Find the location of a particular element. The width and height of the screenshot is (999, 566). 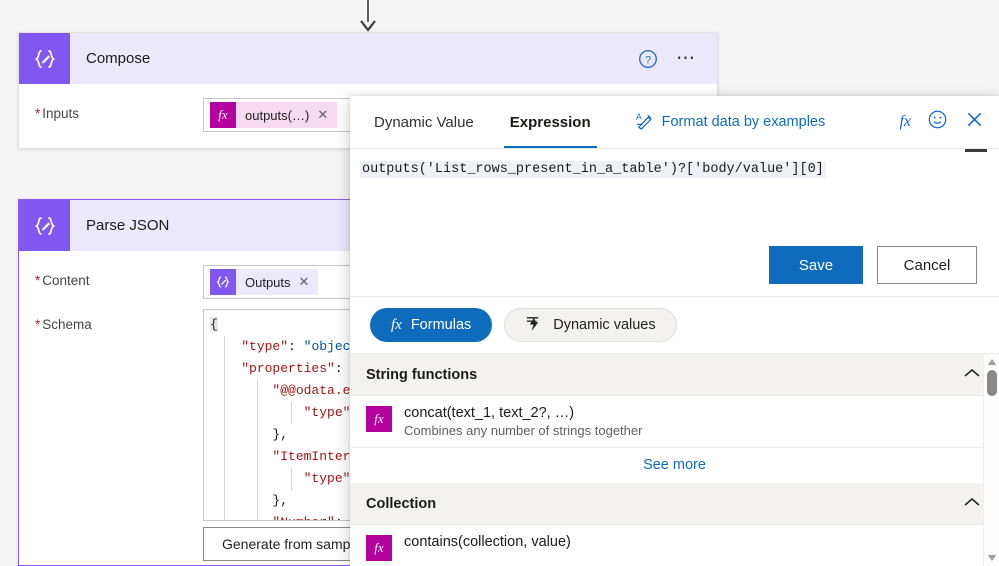

group-header-collection: Collection is located at coordinates (674, 504).